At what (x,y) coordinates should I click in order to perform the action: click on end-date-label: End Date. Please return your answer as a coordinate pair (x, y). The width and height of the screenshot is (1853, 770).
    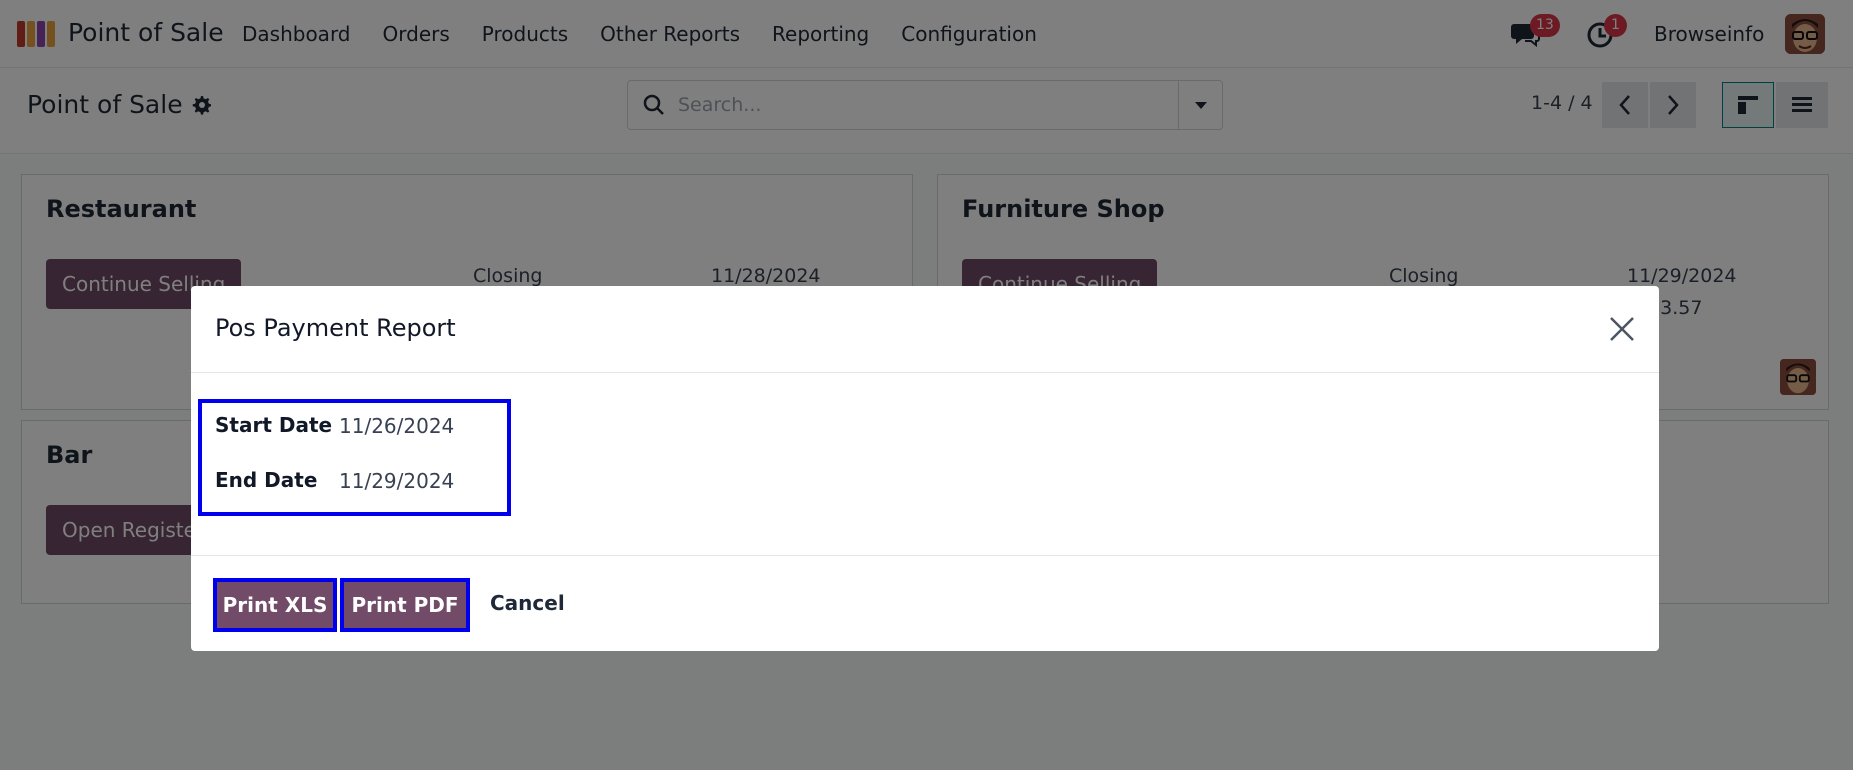
    Looking at the image, I should click on (266, 480).